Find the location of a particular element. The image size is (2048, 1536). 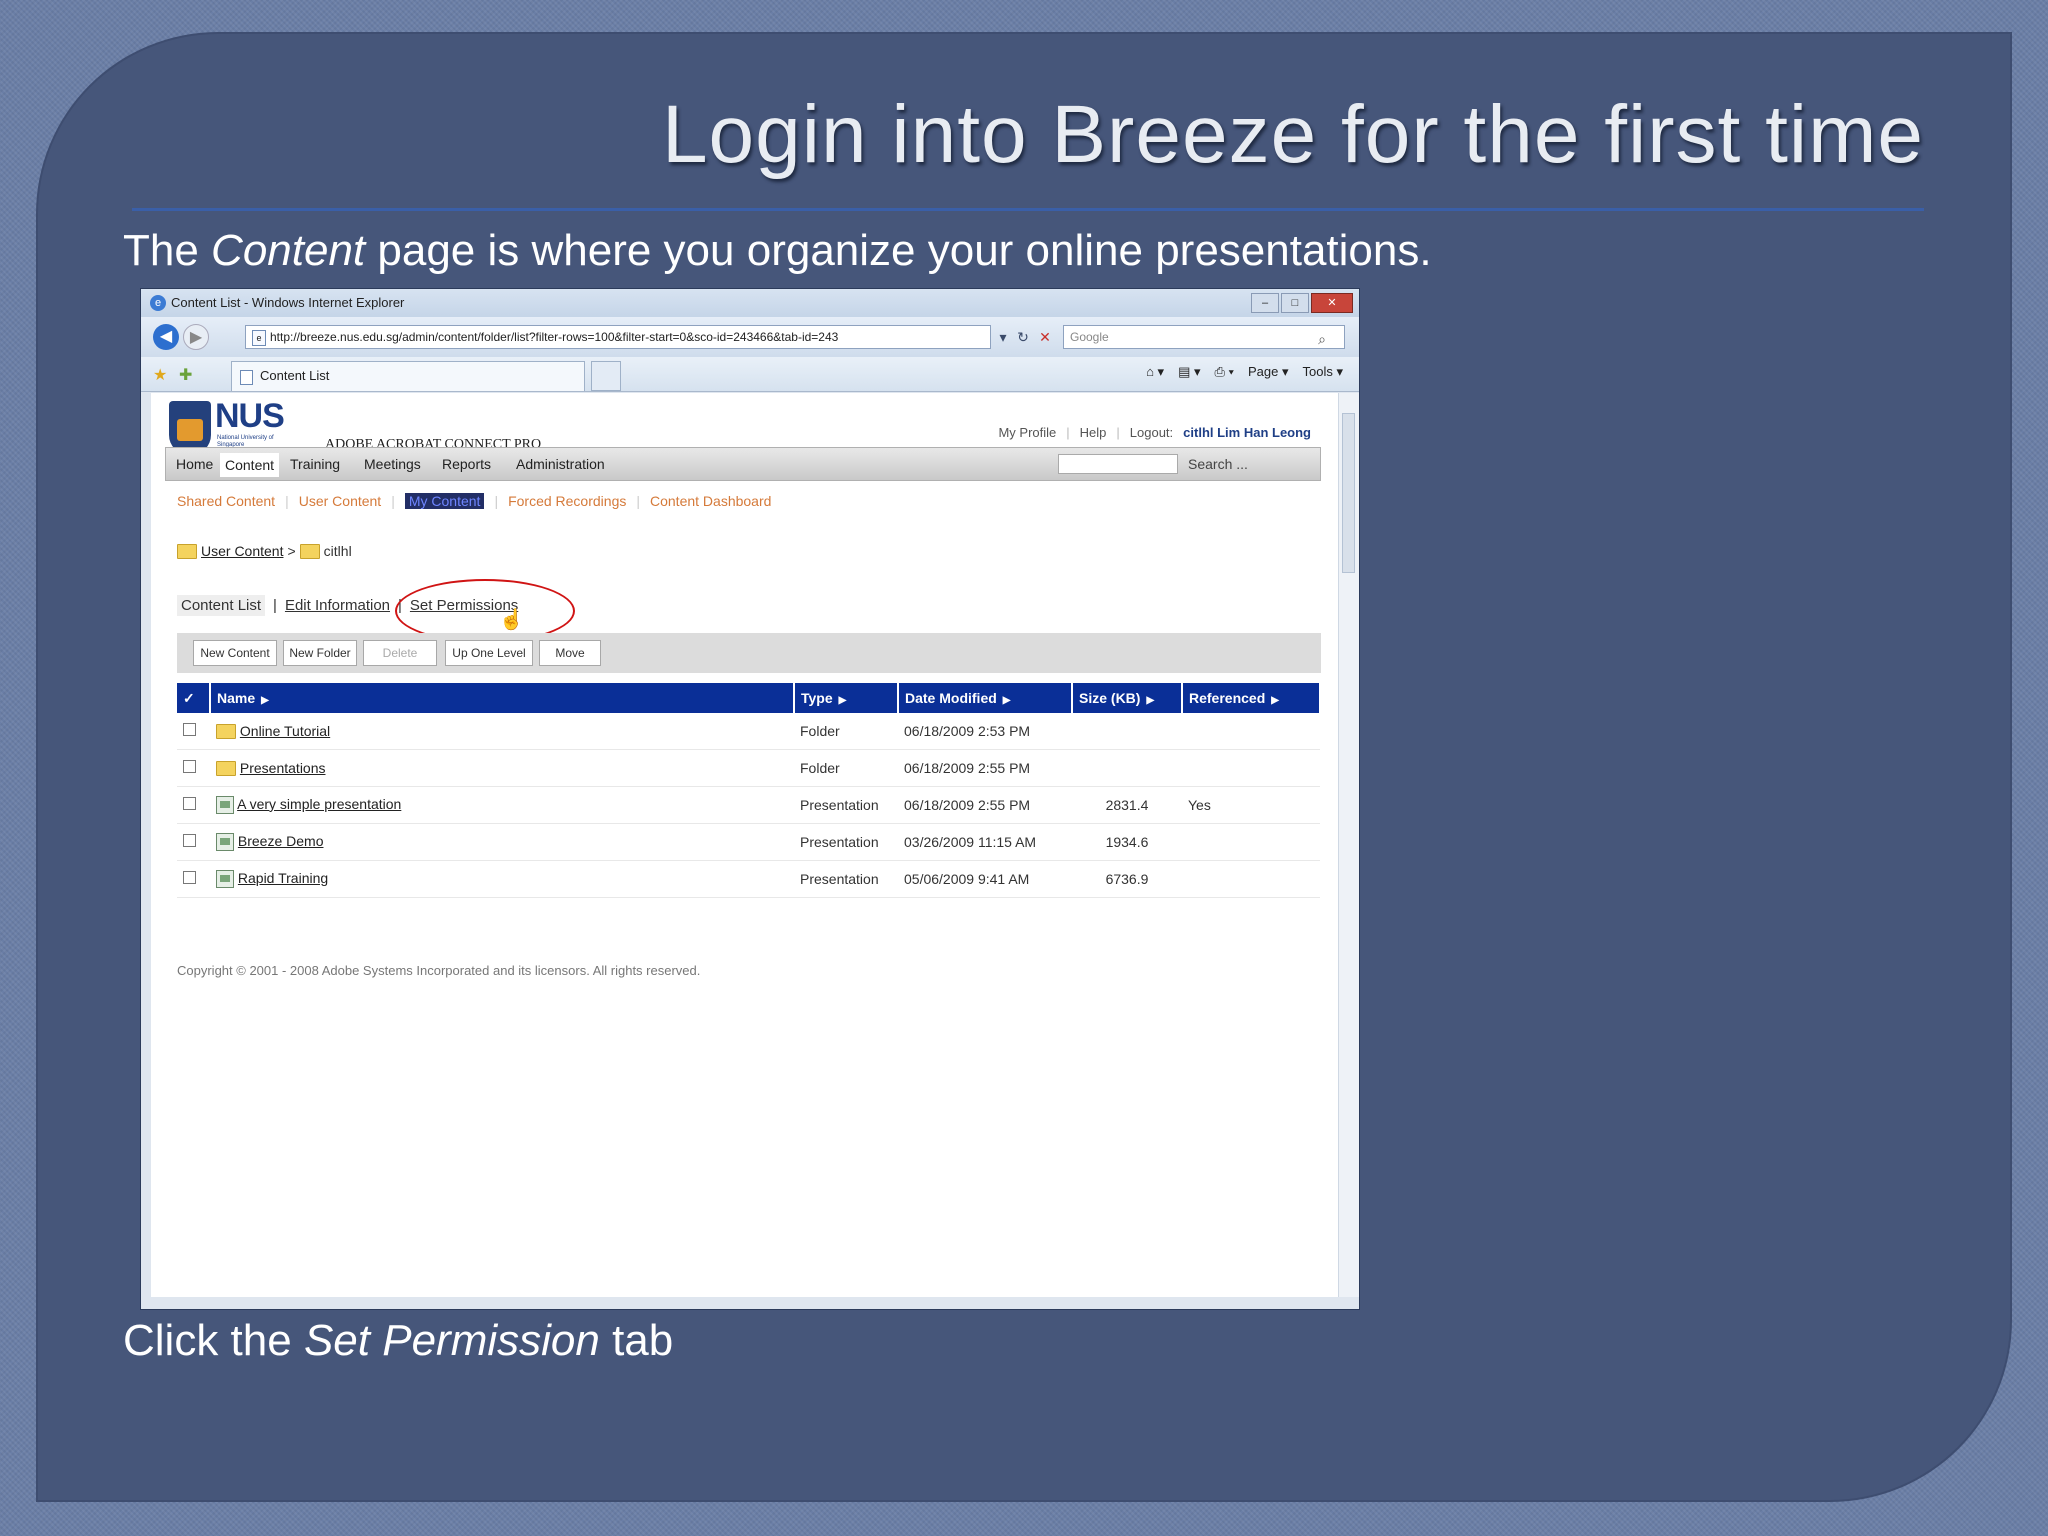

column-header-size: Size (KB) ▶ is located at coordinates (1127, 698).